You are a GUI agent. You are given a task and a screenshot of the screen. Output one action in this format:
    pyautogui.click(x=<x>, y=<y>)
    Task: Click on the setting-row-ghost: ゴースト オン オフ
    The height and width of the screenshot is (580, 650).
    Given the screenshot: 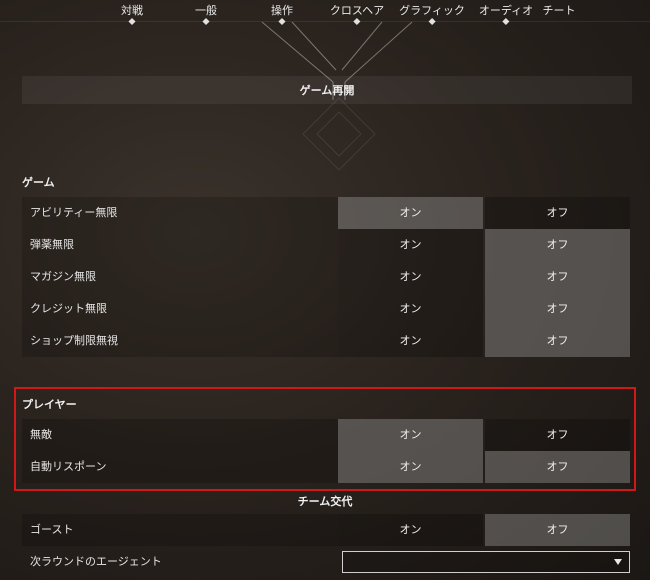 What is the action you would take?
    pyautogui.click(x=327, y=530)
    